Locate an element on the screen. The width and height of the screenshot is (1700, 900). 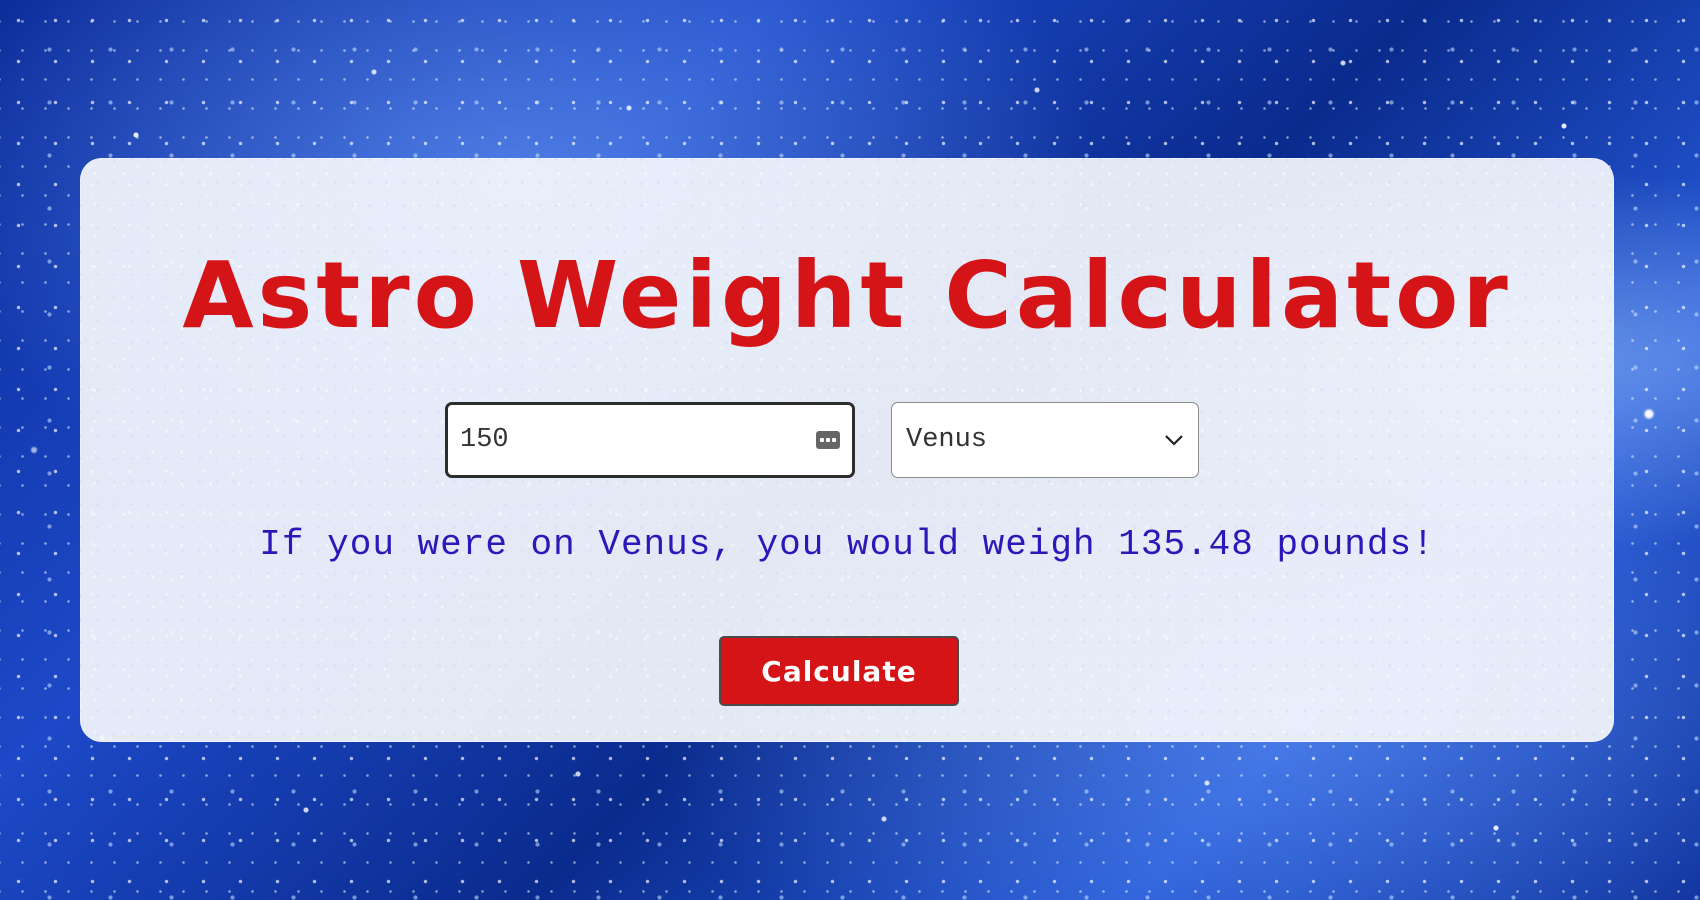
weight-input: 150 is located at coordinates (650, 440).